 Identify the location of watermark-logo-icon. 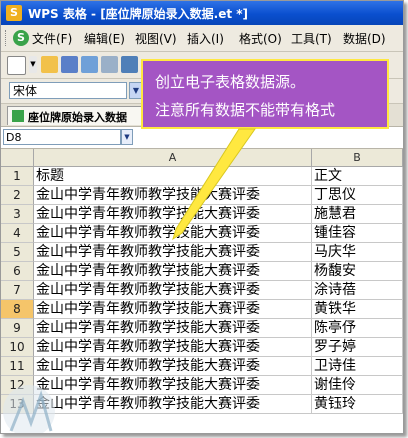
(29, 409).